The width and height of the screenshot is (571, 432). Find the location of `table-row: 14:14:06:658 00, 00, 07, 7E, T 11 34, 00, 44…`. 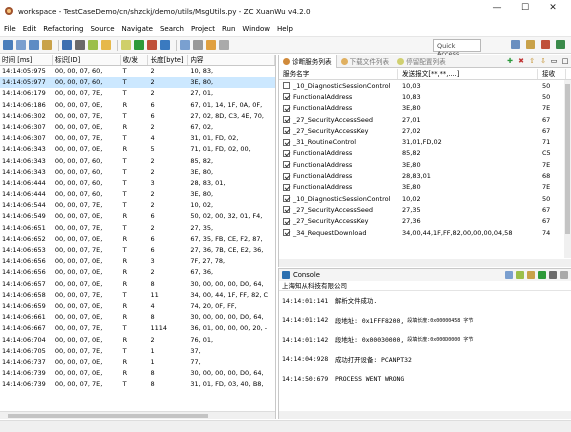

table-row: 14:14:06:658 00, 00, 07, 7E, T 11 34, 00, 44… is located at coordinates (137, 295).